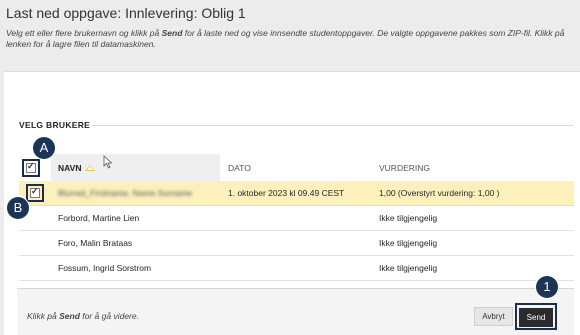 The width and height of the screenshot is (580, 335). I want to click on page-title: Last ned oppgave: Innlevering: Oblig 1, so click(126, 13).